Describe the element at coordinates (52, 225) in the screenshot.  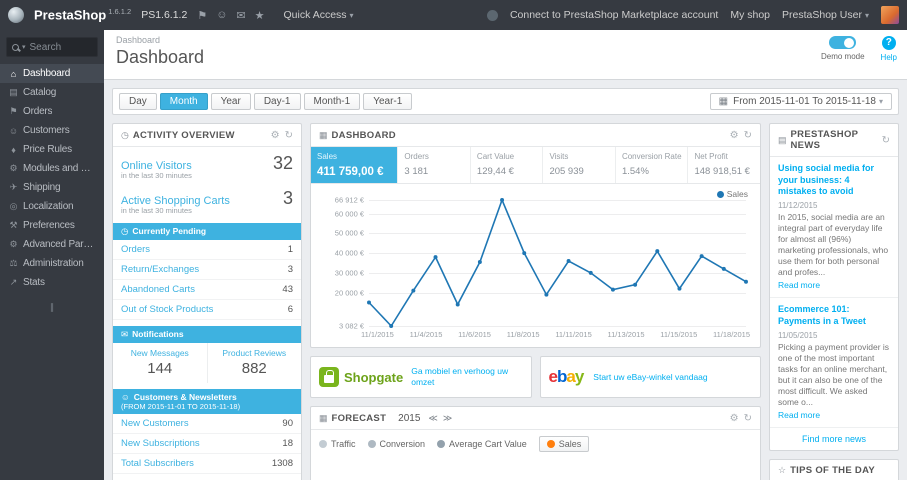
I see `sidebar-item-preferences: ⚒ Preferences` at that location.